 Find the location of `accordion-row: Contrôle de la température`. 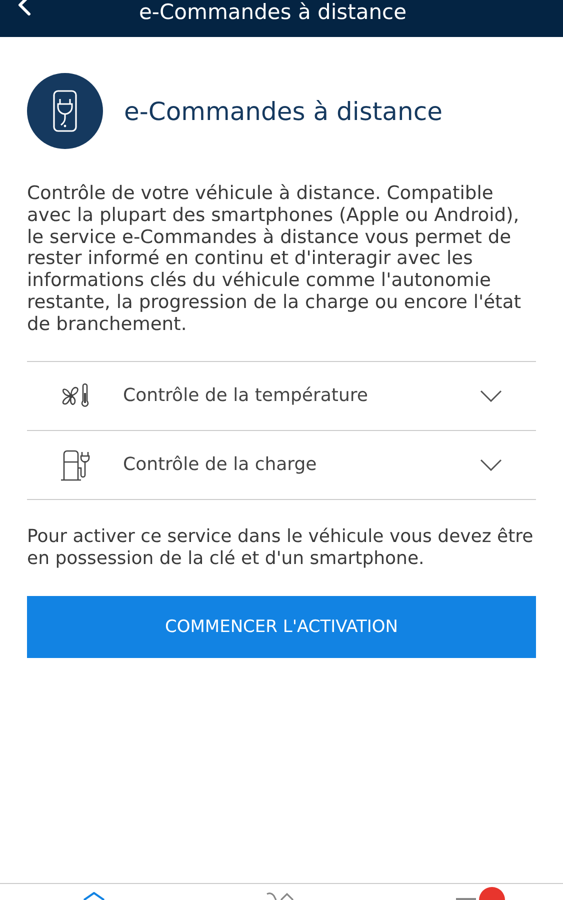

accordion-row: Contrôle de la température is located at coordinates (281, 395).